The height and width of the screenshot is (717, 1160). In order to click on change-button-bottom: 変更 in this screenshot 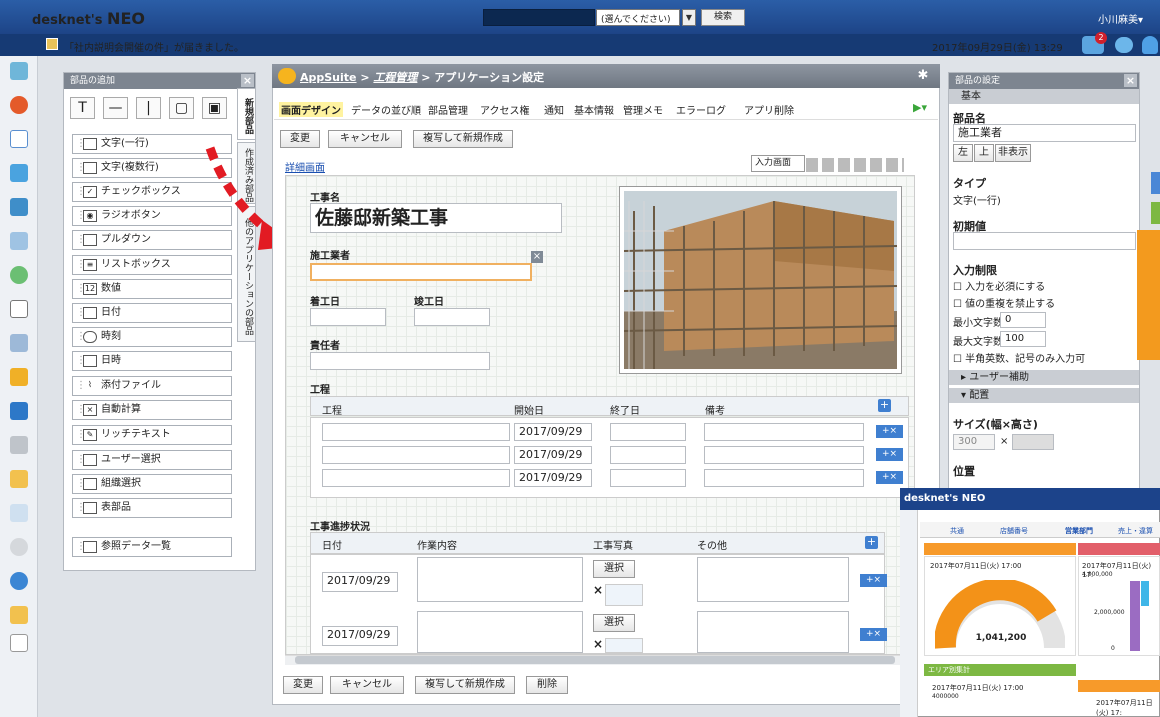, I will do `click(303, 685)`.